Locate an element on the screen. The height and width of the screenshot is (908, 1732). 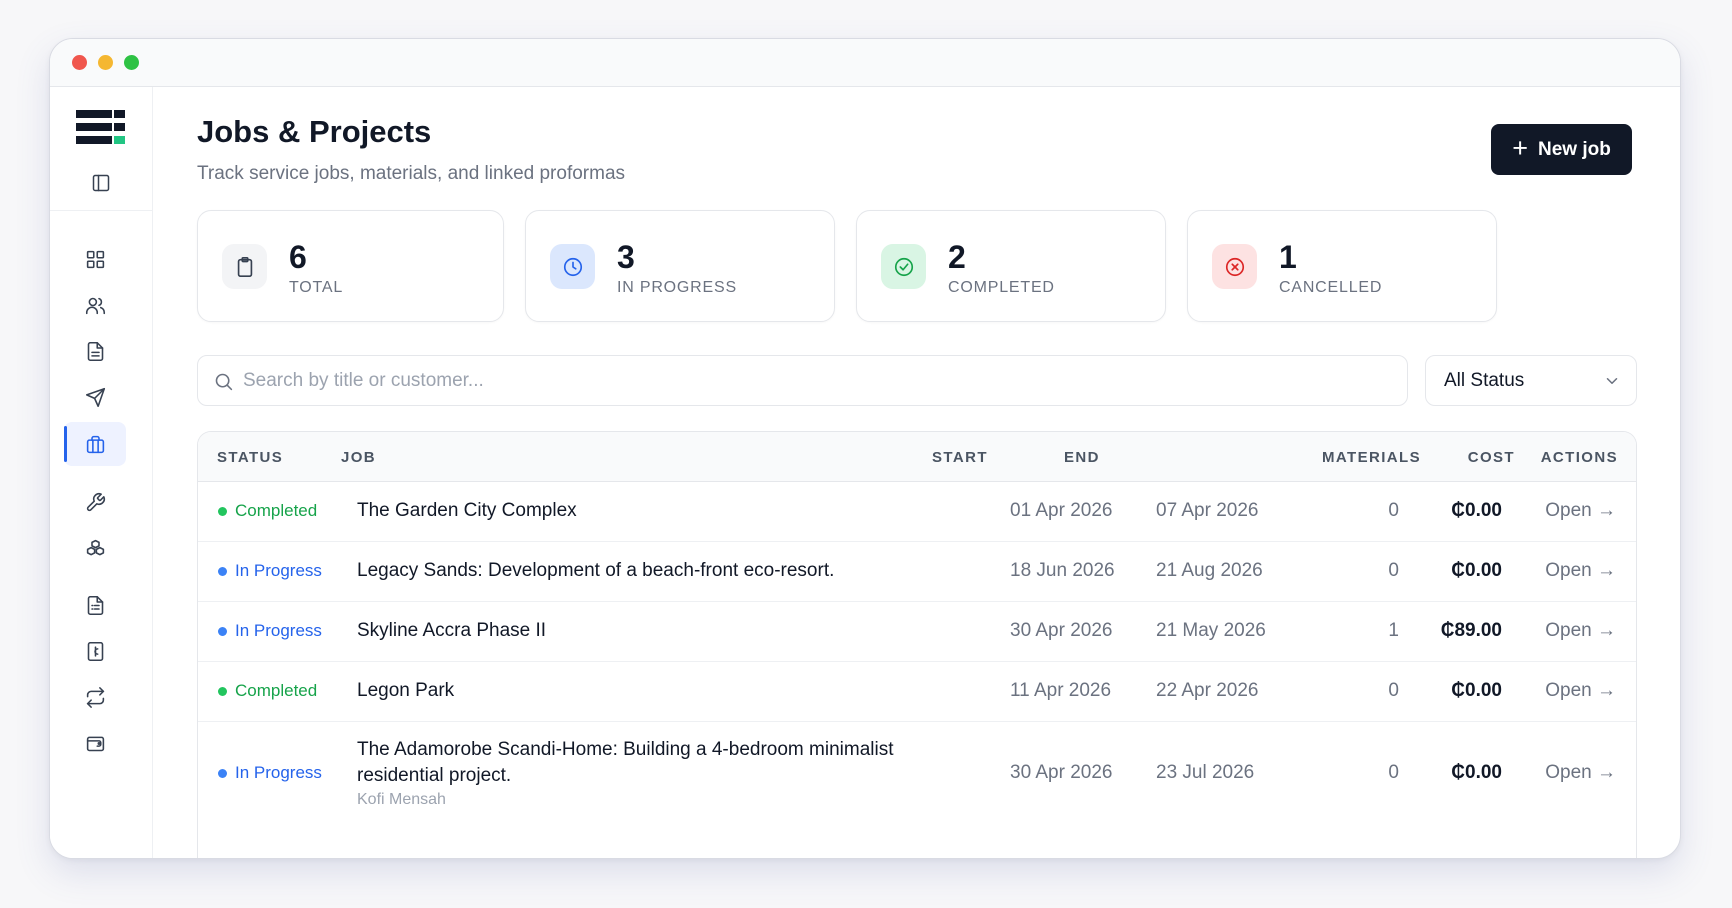
users-icon is located at coordinates (95, 305).